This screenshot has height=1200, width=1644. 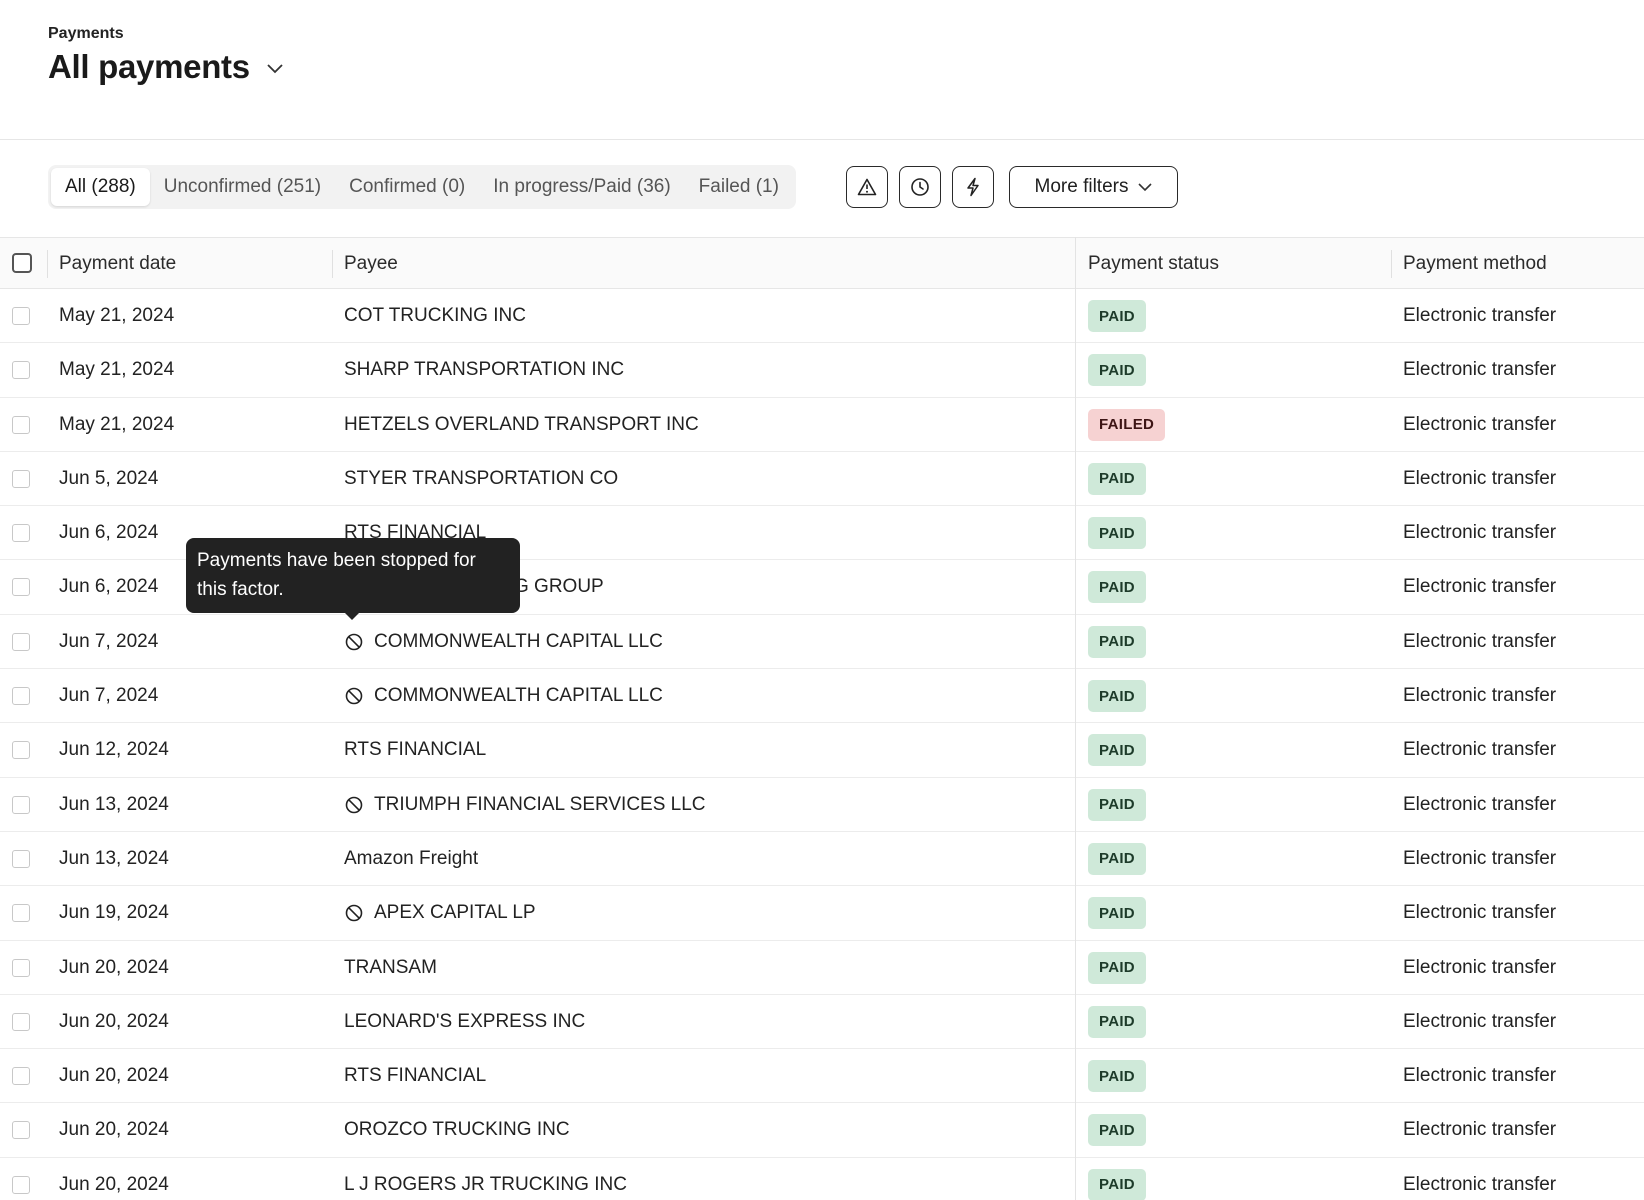 I want to click on payee-cell: TRANSAM, so click(x=390, y=968).